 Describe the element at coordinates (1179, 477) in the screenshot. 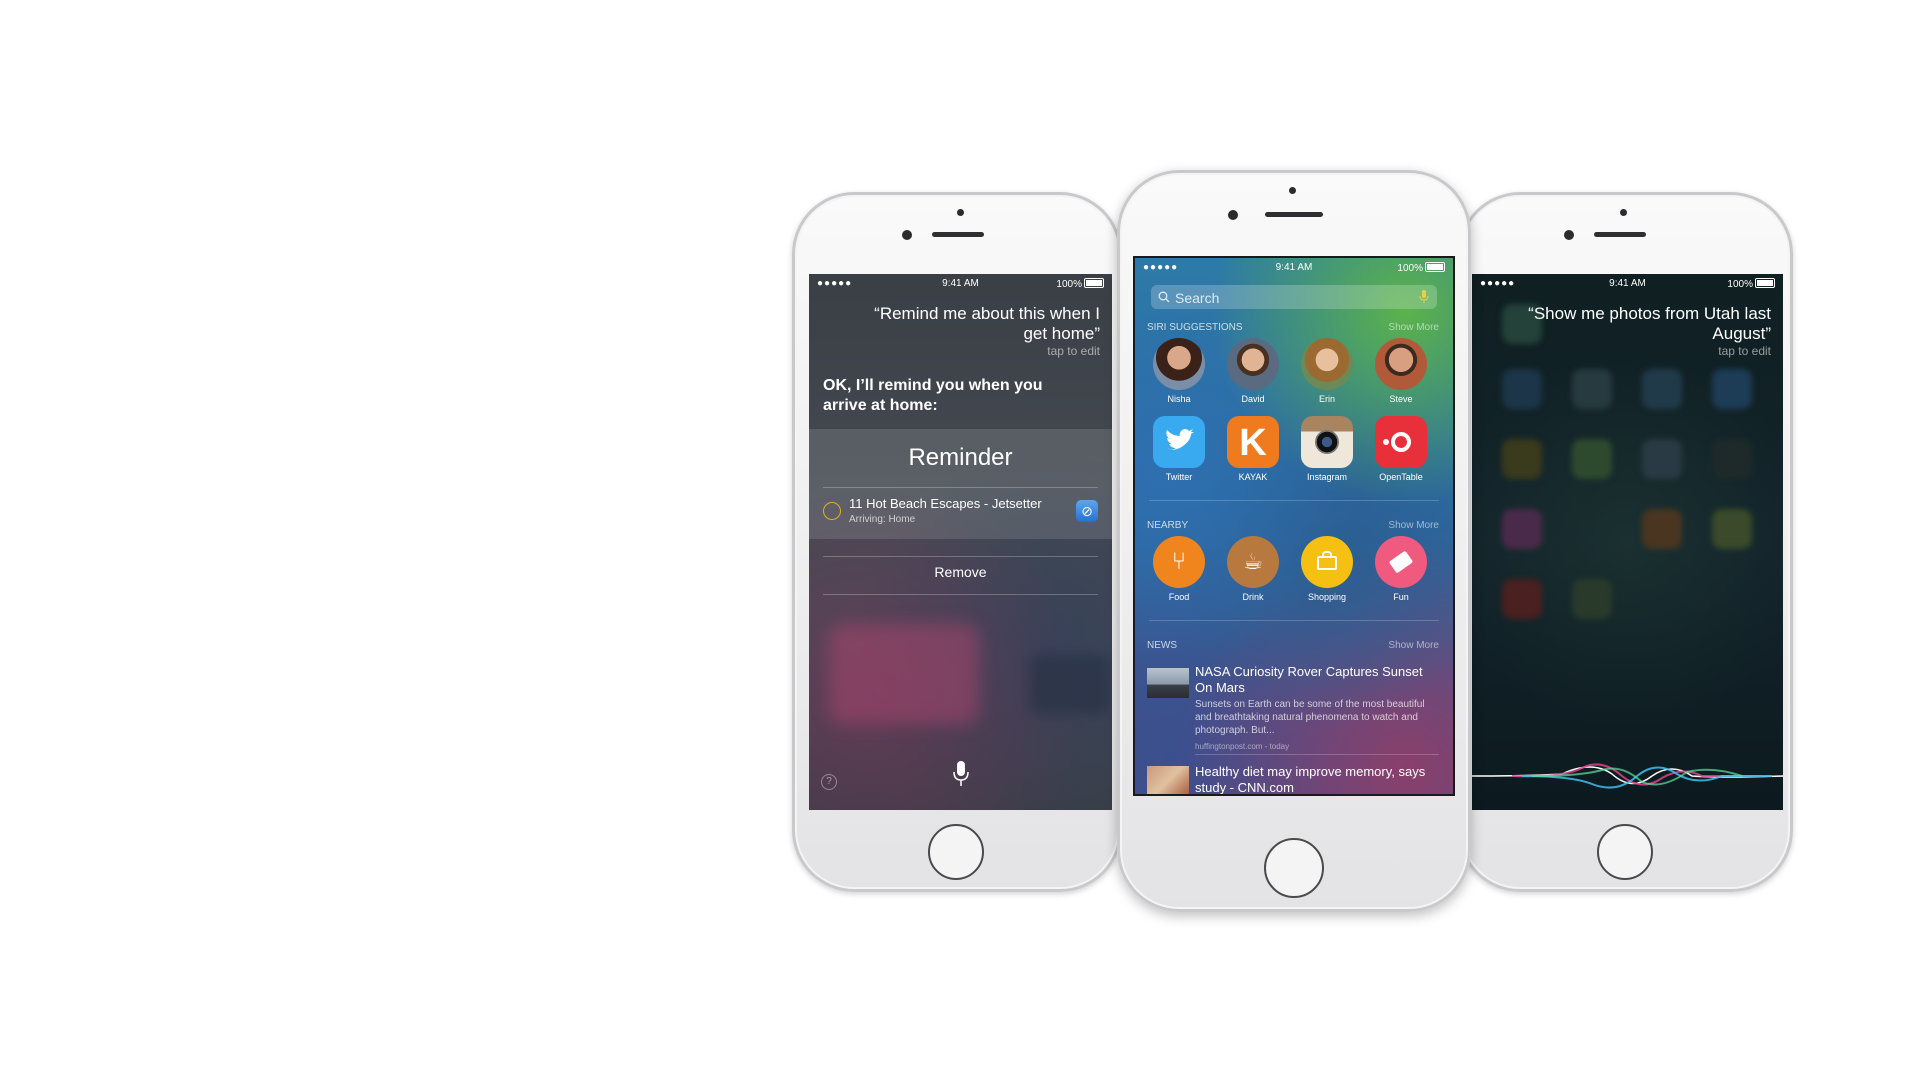

I see `app-label: Twitter` at that location.